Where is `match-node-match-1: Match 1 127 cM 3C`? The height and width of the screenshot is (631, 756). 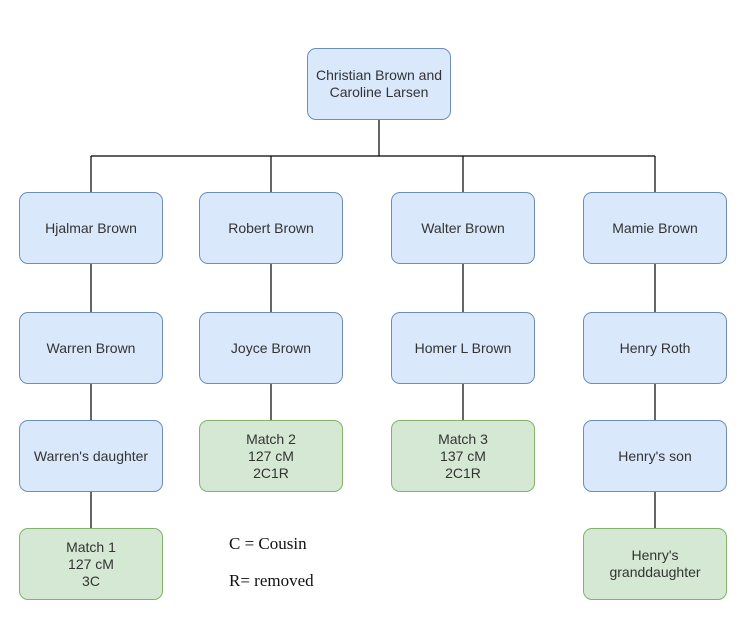
match-node-match-1: Match 1 127 cM 3C is located at coordinates (91, 564).